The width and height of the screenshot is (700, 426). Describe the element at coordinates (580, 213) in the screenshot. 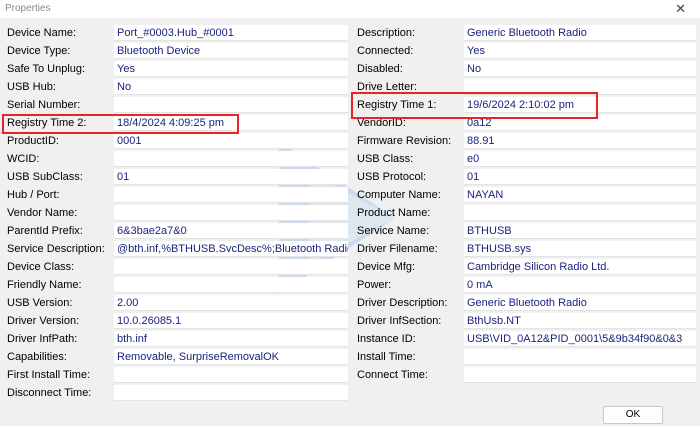

I see `product-name-field` at that location.